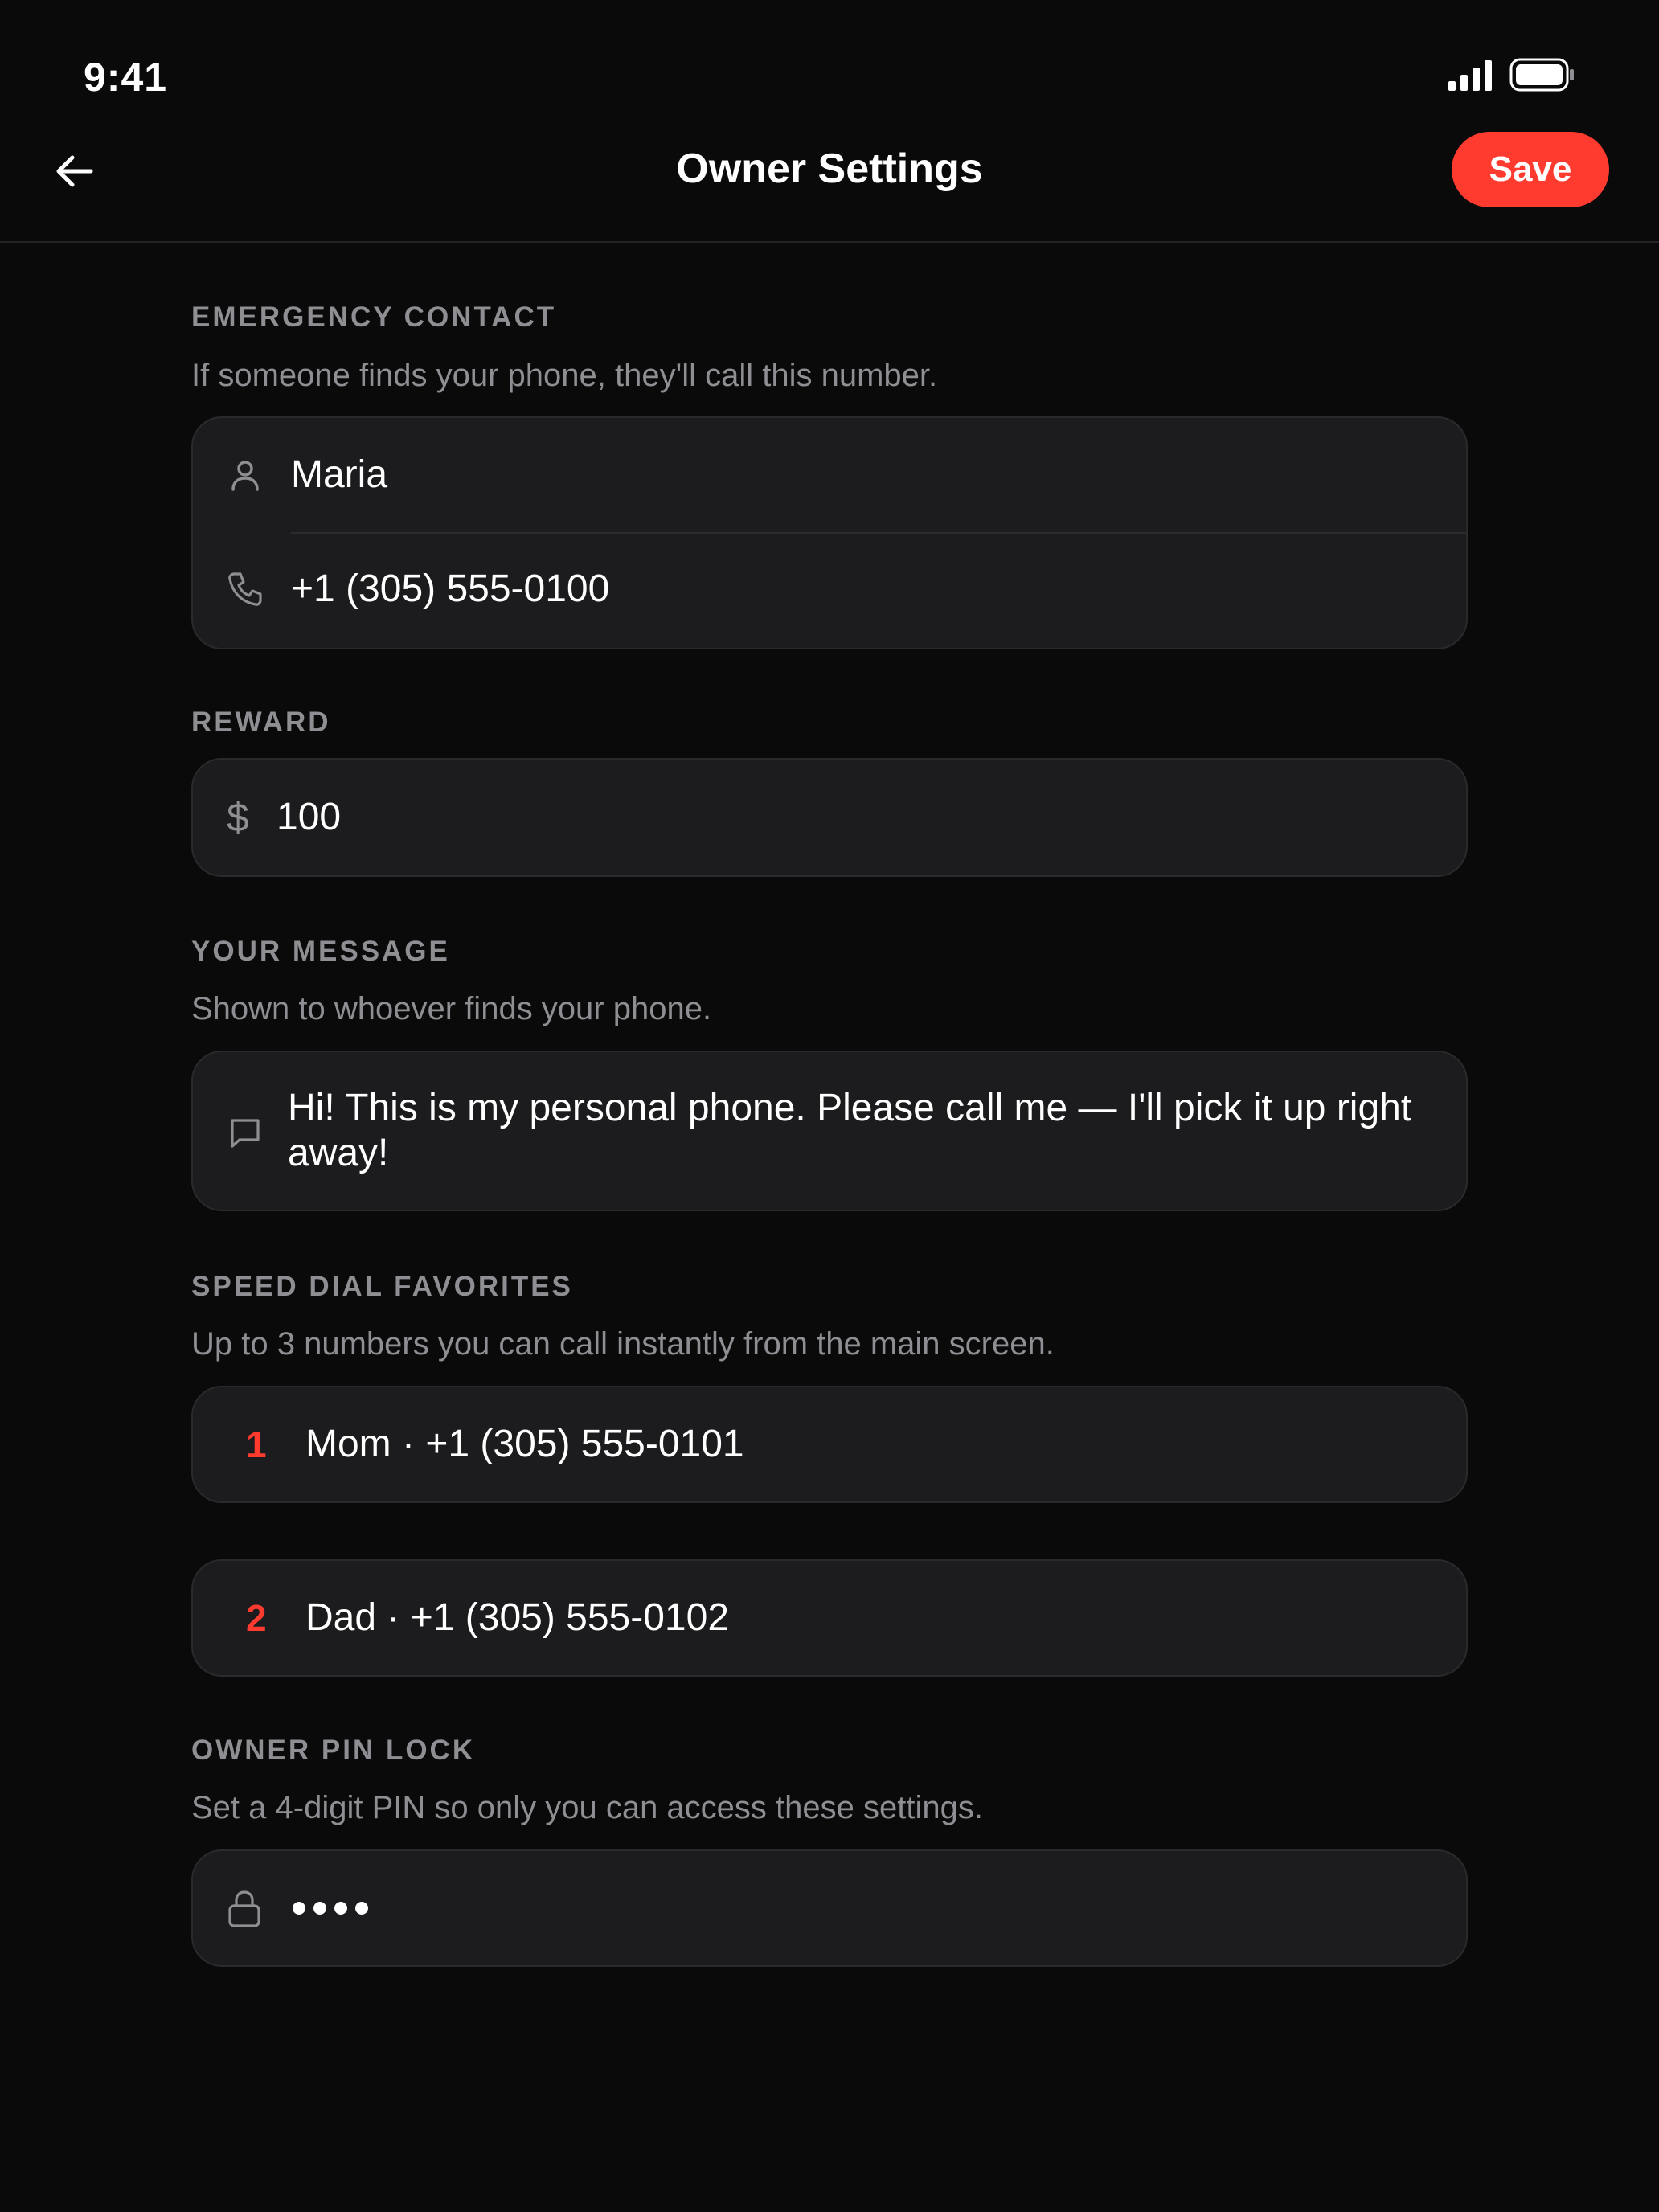 The height and width of the screenshot is (2212, 1659). Describe the element at coordinates (829, 1618) in the screenshot. I see `speed-dial-item: 2 Dad · +1 (305) 555-0102` at that location.